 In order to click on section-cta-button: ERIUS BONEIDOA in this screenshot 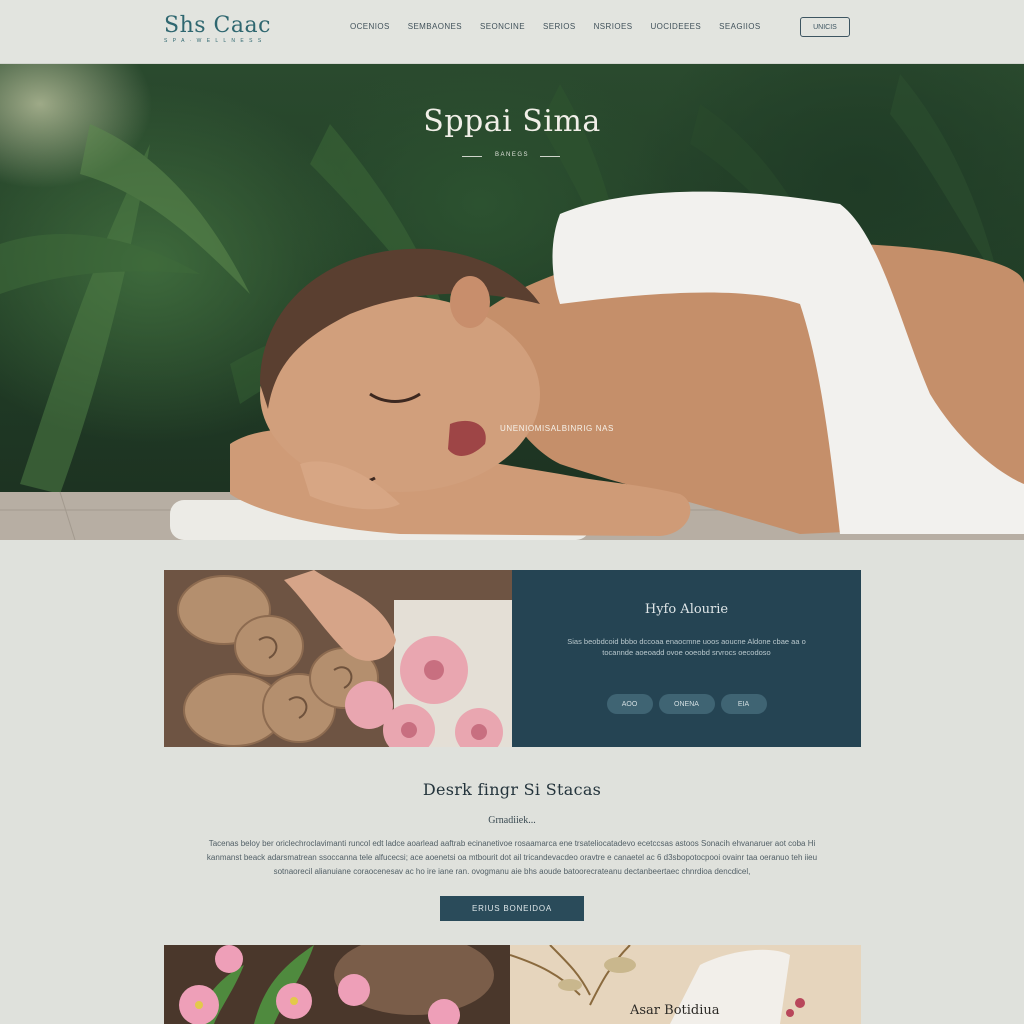, I will do `click(512, 908)`.